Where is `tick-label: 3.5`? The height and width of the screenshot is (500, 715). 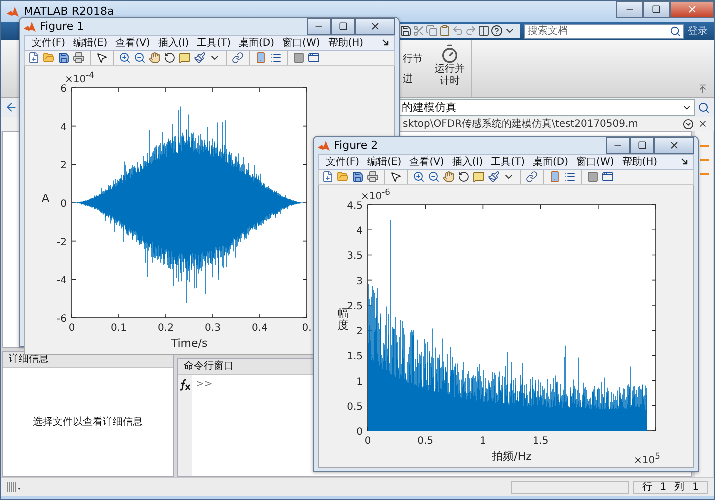 tick-label: 3.5 is located at coordinates (355, 256).